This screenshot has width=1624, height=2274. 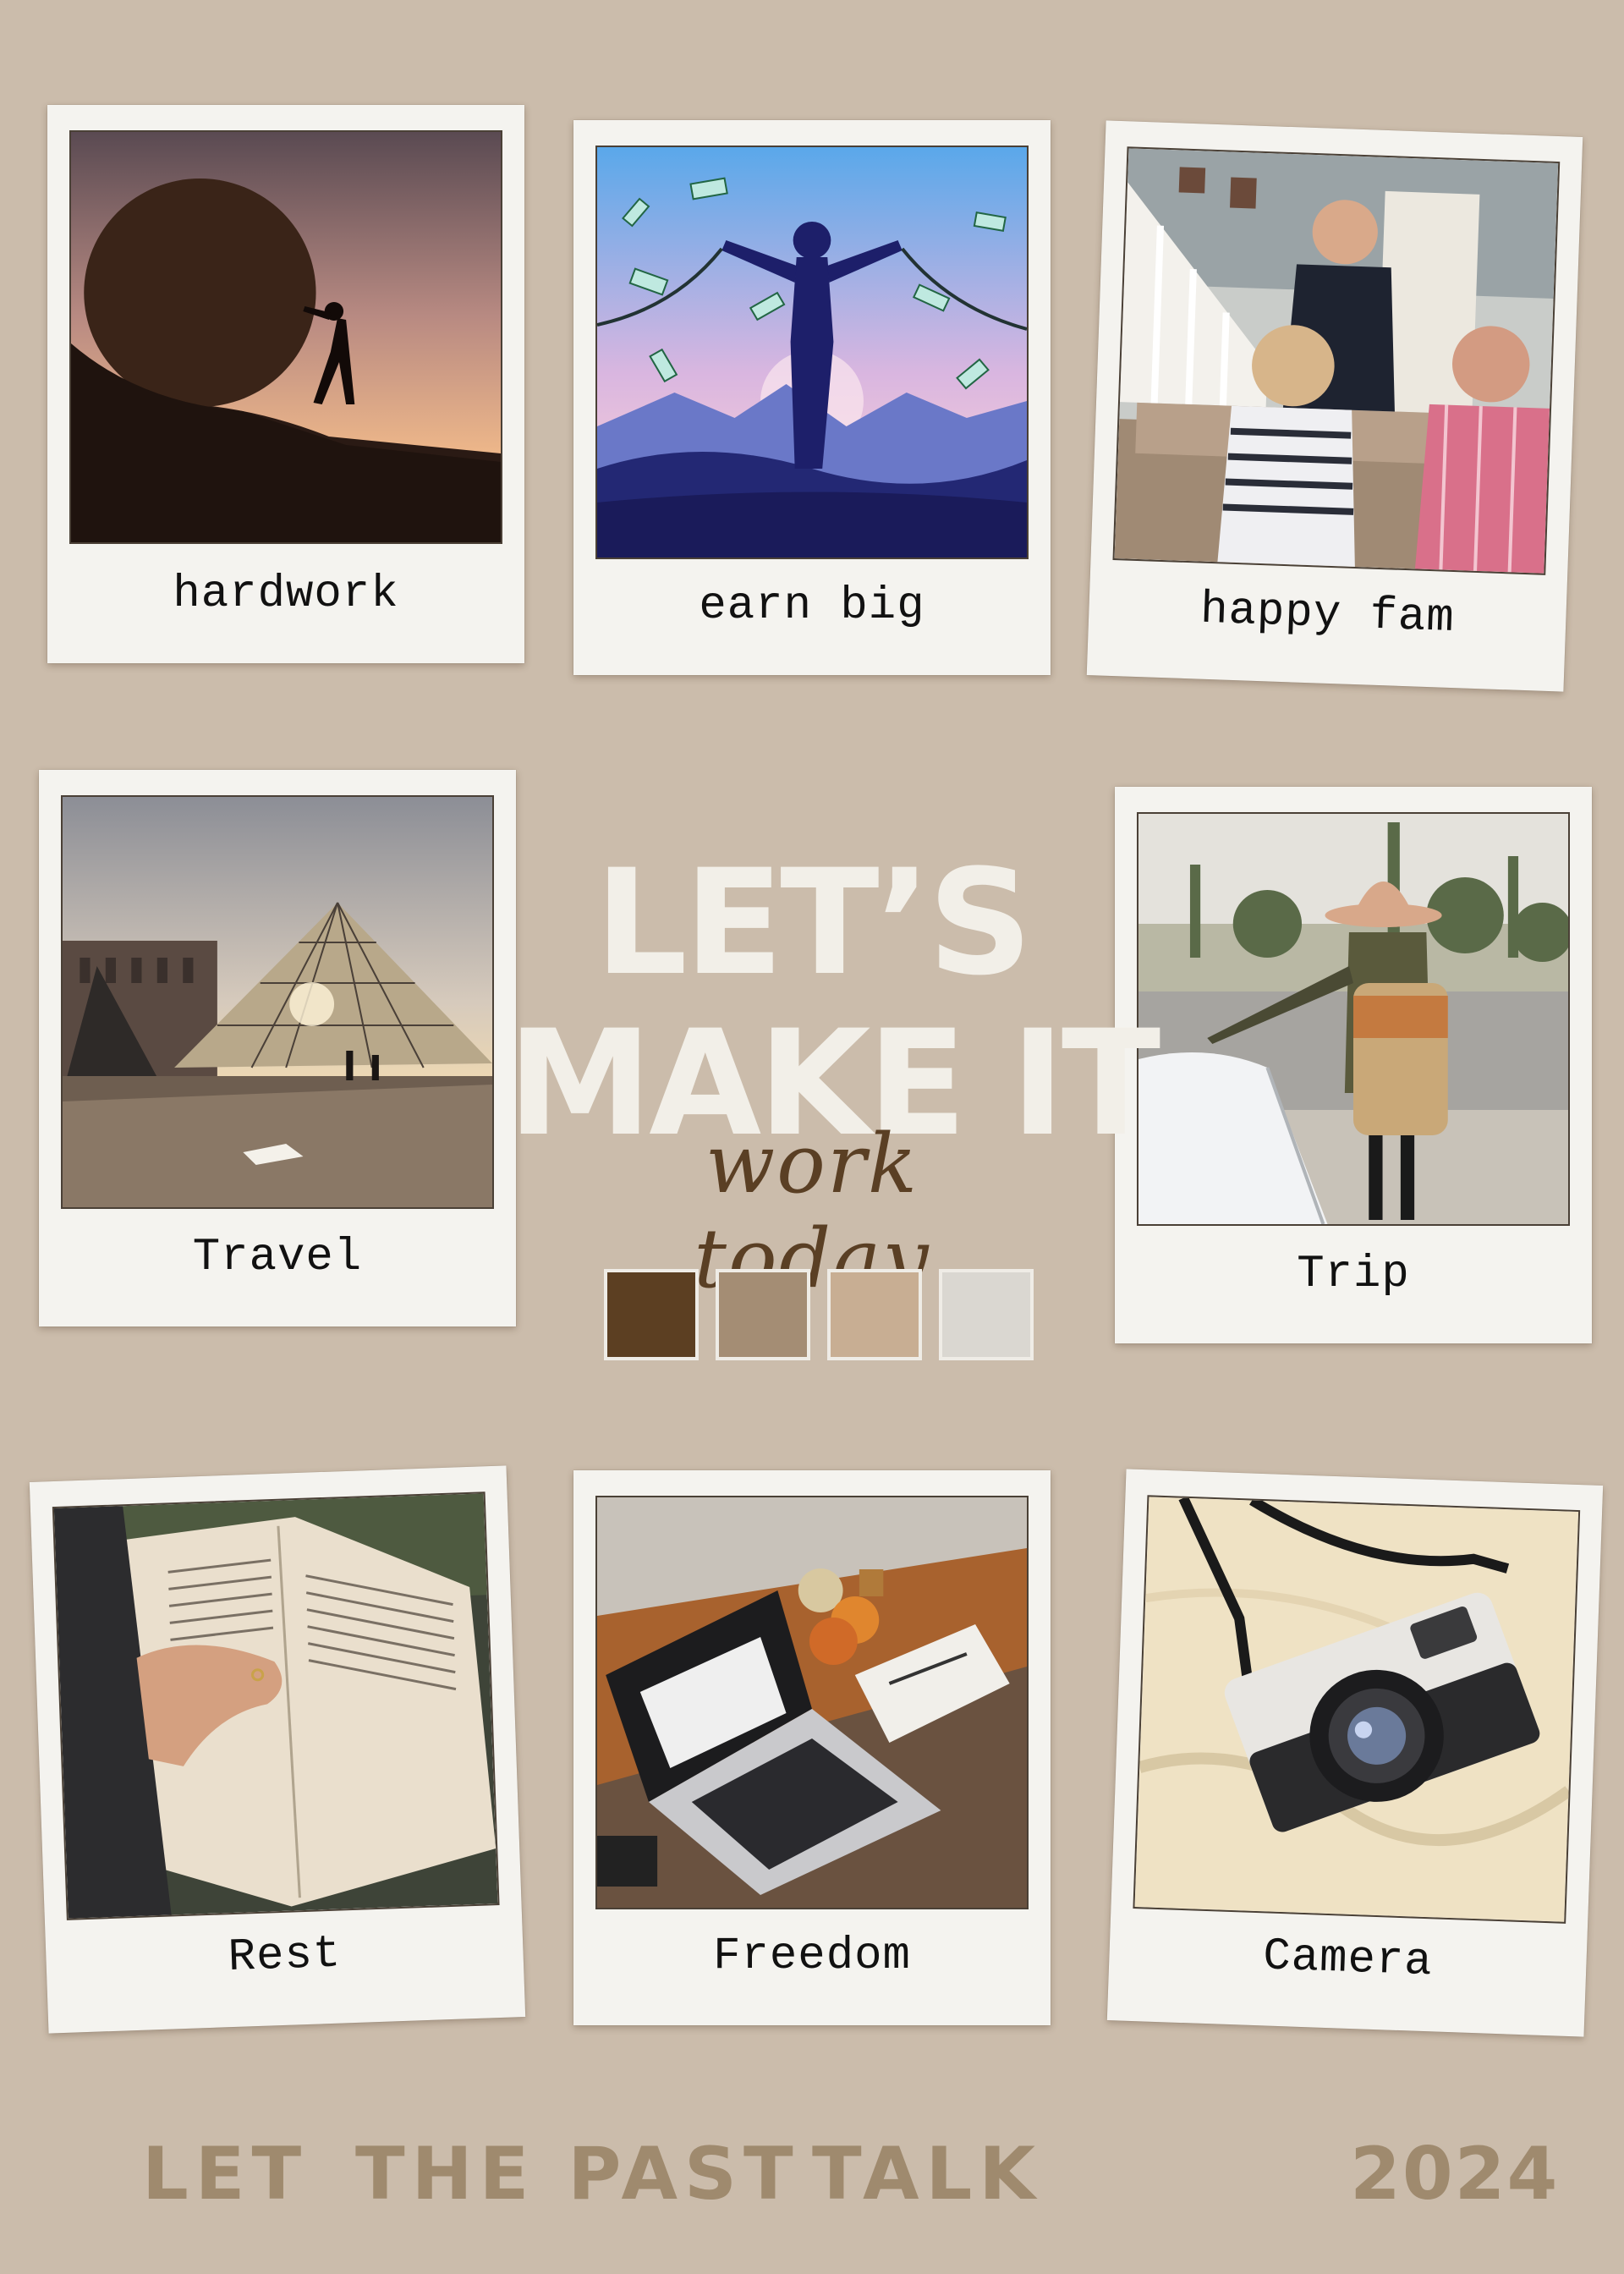 What do you see at coordinates (1354, 1019) in the screenshot?
I see `backpacker-roadside-photo` at bounding box center [1354, 1019].